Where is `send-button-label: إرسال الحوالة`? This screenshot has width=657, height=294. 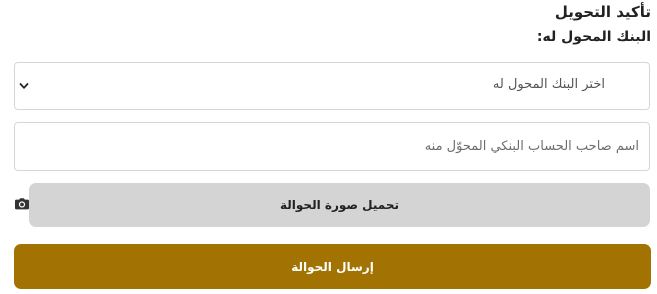 send-button-label: إرسال الحوالة is located at coordinates (332, 266).